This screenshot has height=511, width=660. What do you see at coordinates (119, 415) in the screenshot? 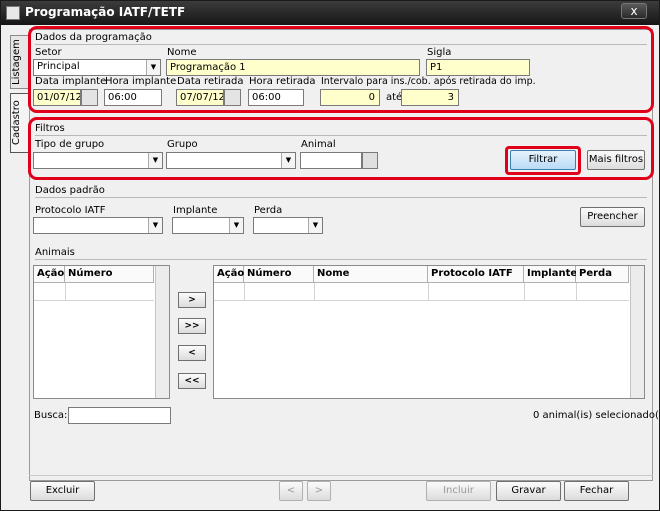
I see `busca-input` at bounding box center [119, 415].